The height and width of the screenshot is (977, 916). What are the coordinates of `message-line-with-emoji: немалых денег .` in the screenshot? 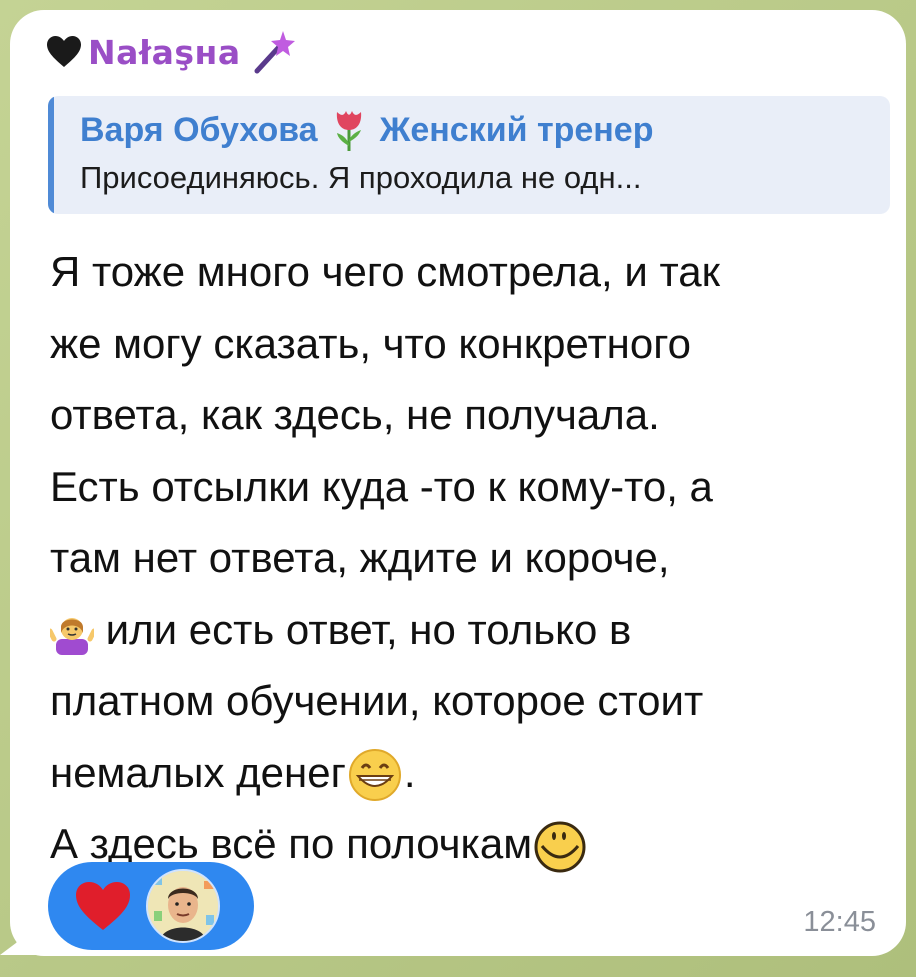 It's located at (475, 773).